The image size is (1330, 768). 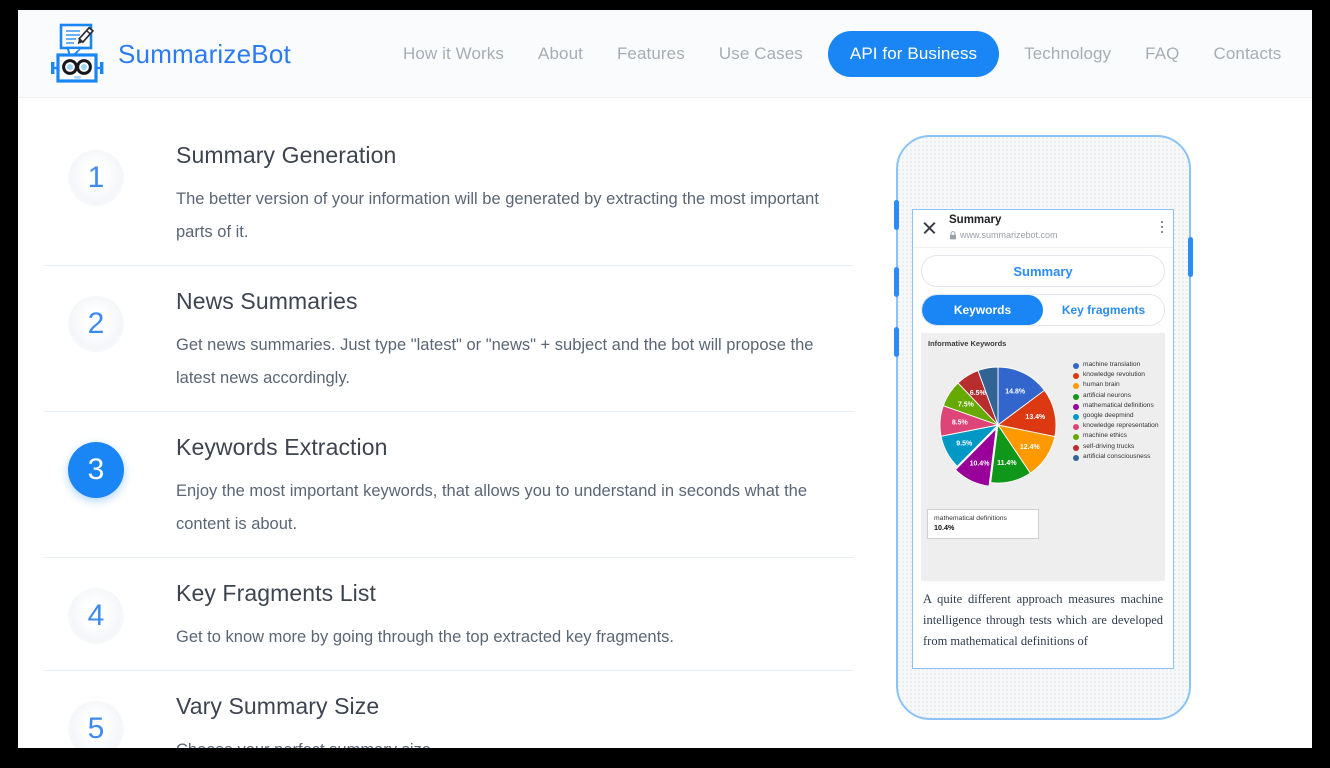 I want to click on pie-slice-label: 12.4%, so click(x=1030, y=447).